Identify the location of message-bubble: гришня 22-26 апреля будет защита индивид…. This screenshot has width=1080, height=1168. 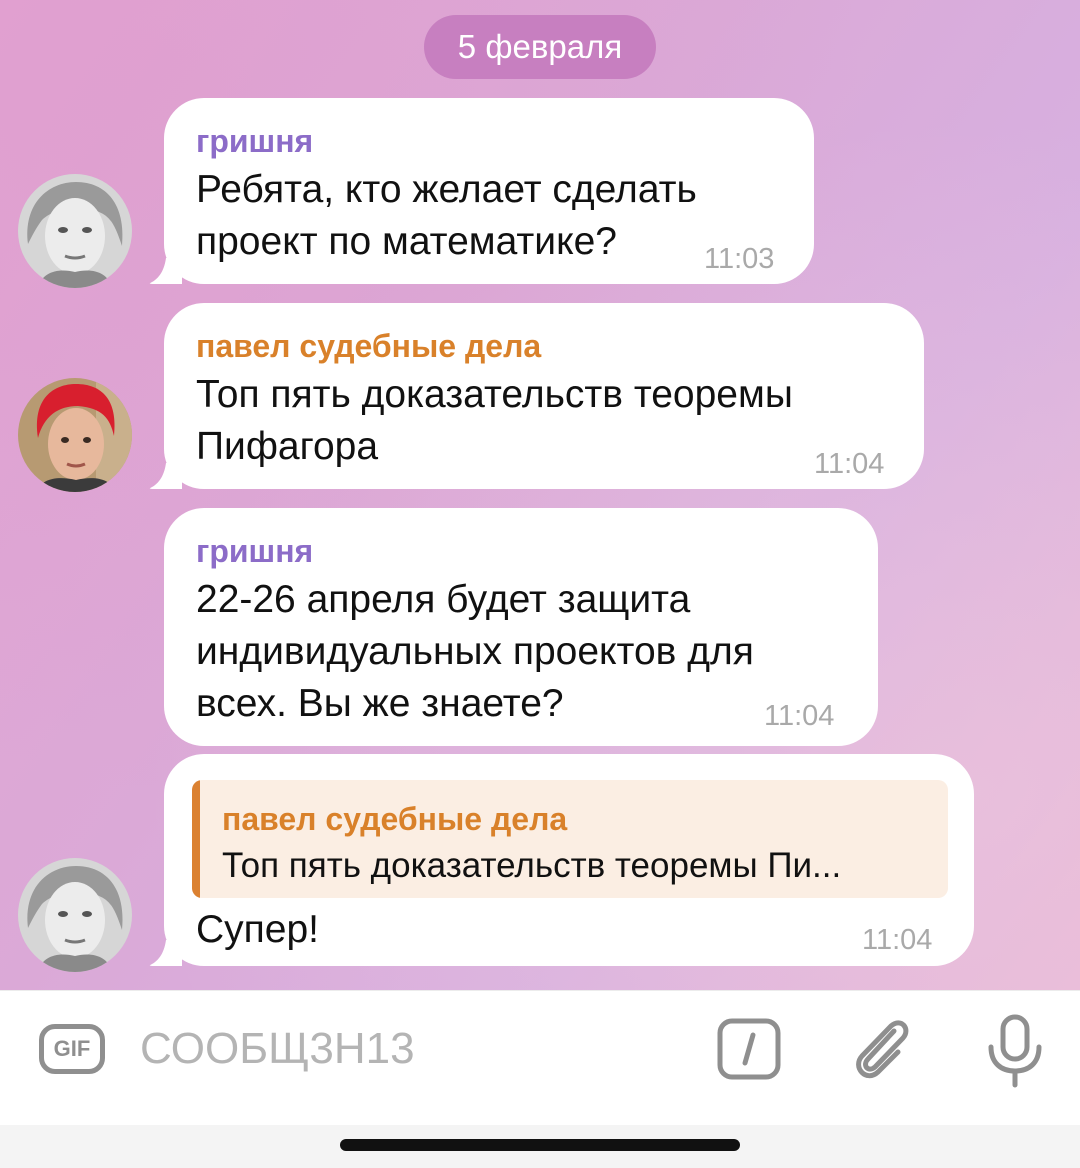
(521, 627).